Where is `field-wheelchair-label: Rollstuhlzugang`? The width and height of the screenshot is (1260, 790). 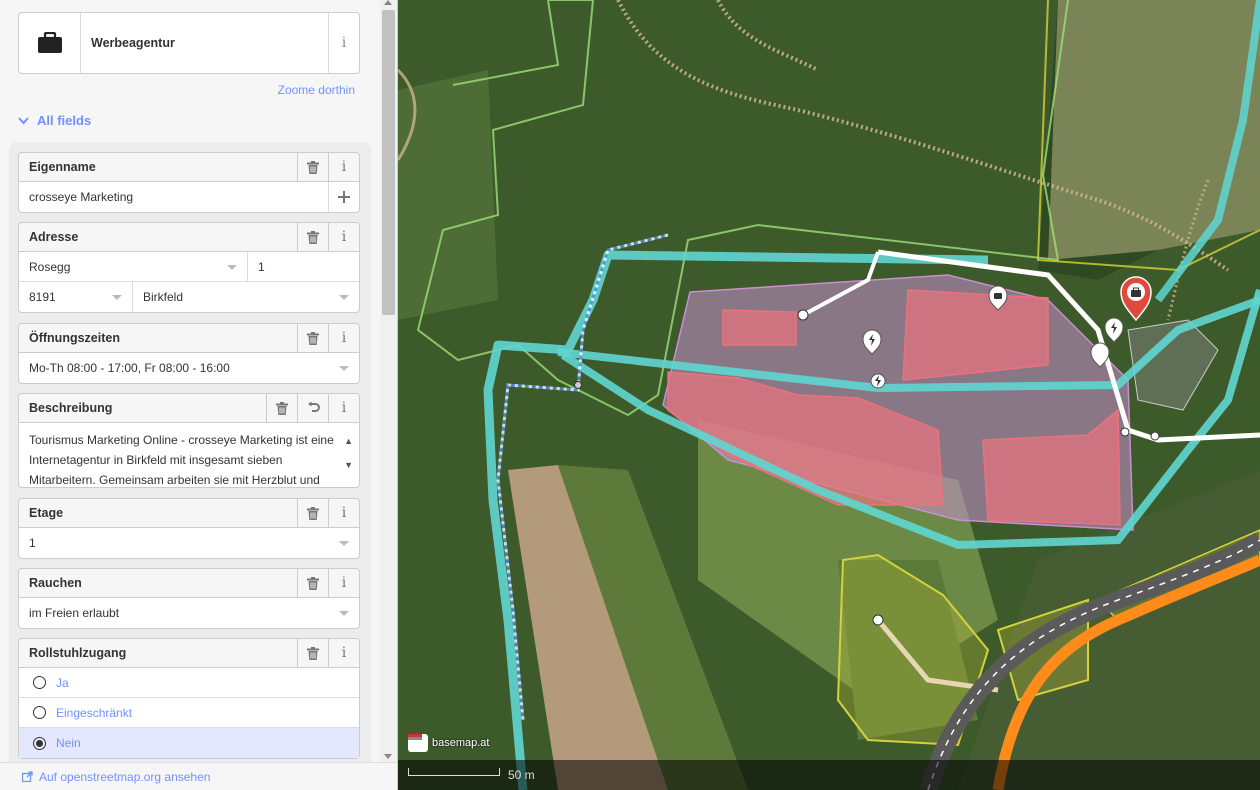 field-wheelchair-label: Rollstuhlzugang is located at coordinates (78, 653).